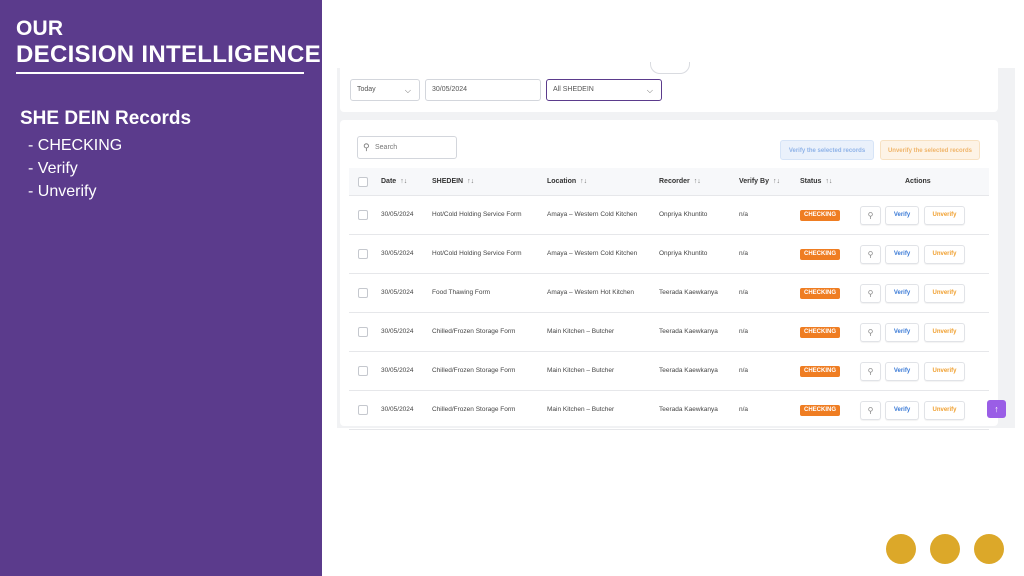 Image resolution: width=1024 pixels, height=576 pixels. What do you see at coordinates (930, 150) in the screenshot?
I see `unverify-selected-button: Unverify the selected records` at bounding box center [930, 150].